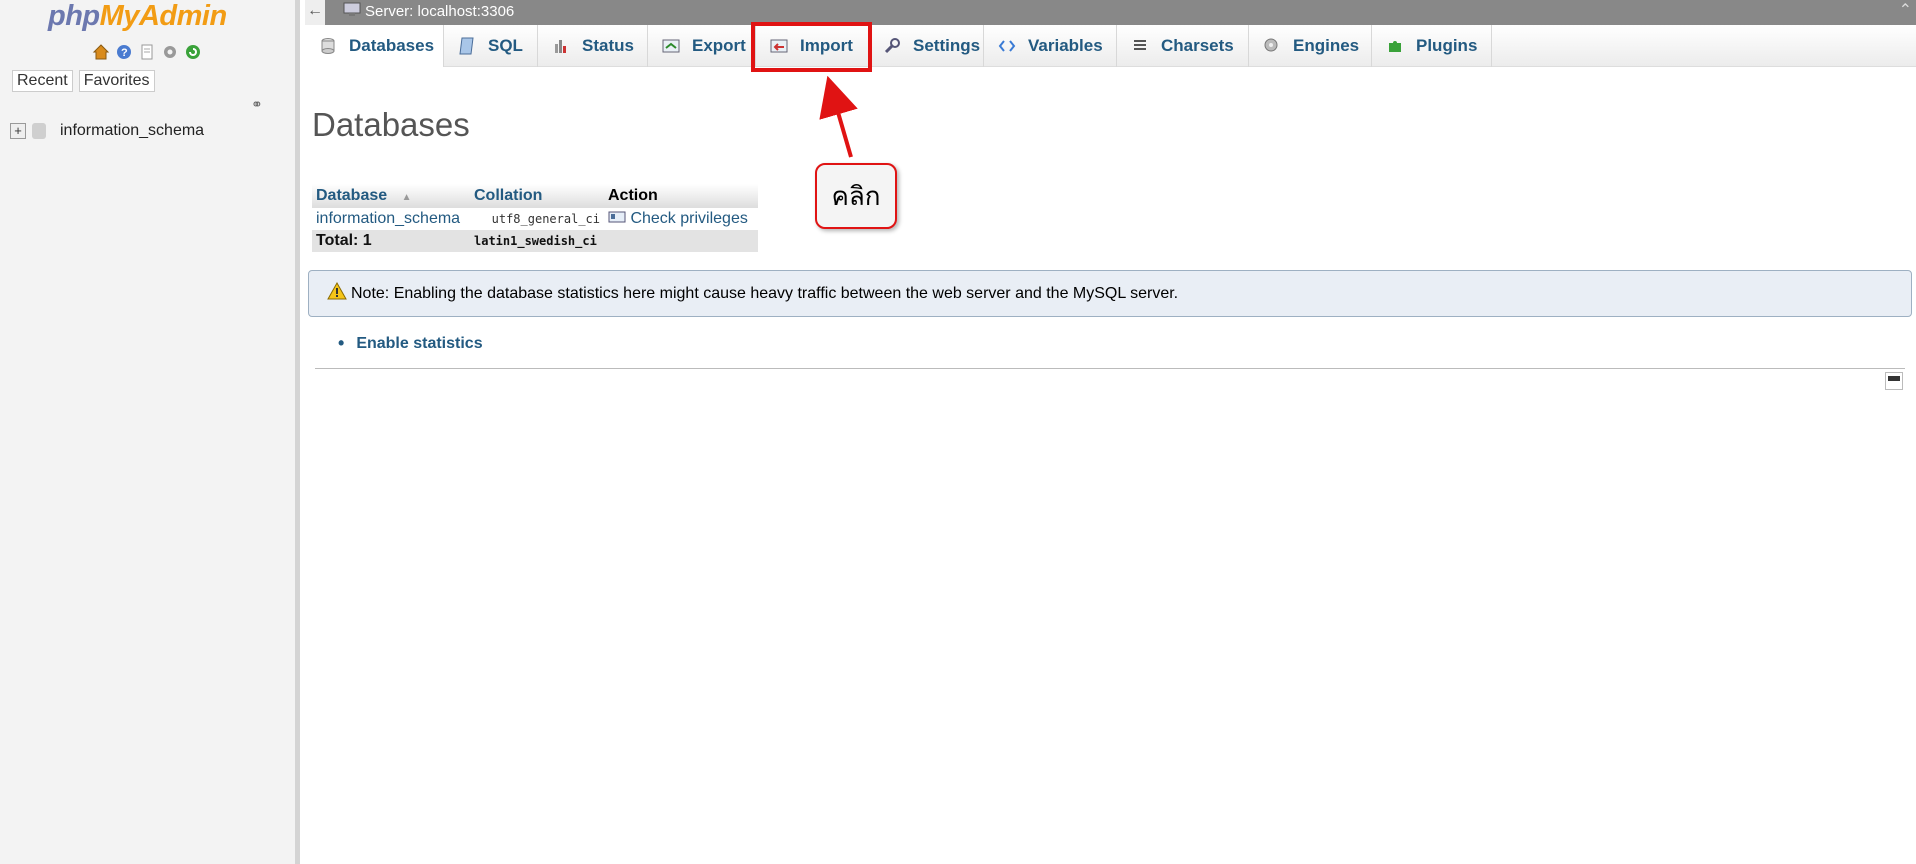 Image resolution: width=1916 pixels, height=864 pixels. What do you see at coordinates (406, 197) in the screenshot?
I see `sort-ascending-icon: ▲` at bounding box center [406, 197].